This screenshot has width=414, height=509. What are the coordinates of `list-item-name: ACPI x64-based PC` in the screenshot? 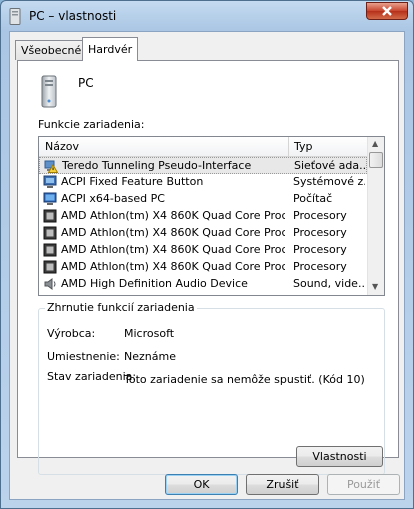 It's located at (113, 198).